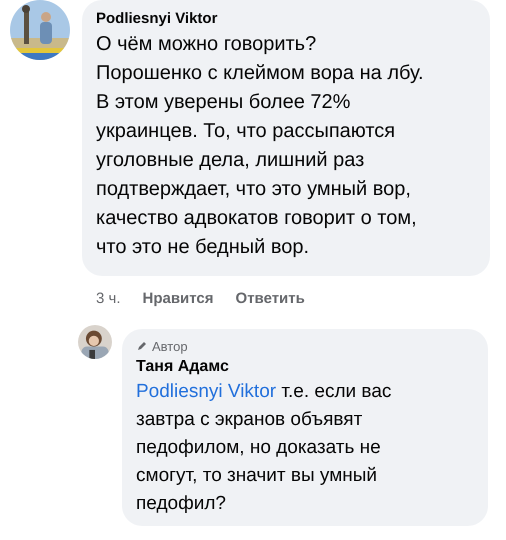 The image size is (506, 540). What do you see at coordinates (108, 299) in the screenshot?
I see `timestamp: 3 ч.` at bounding box center [108, 299].